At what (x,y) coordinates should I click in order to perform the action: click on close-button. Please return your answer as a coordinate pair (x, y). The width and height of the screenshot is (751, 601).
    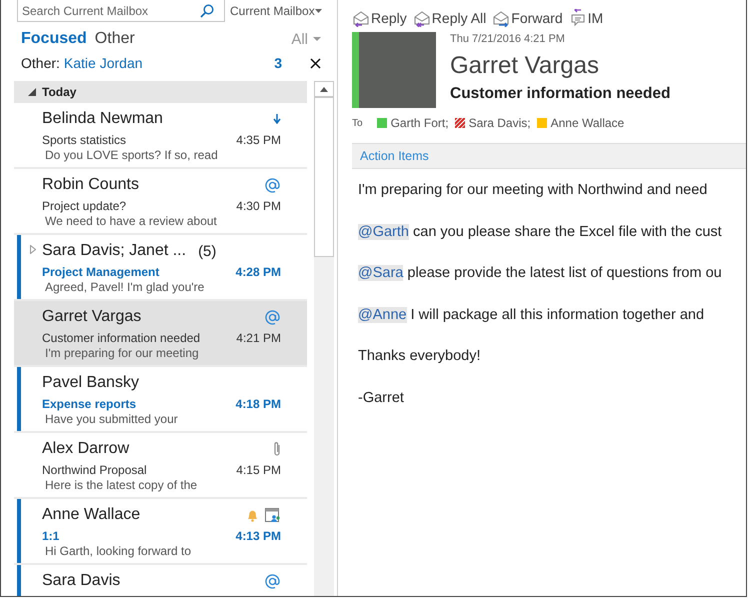
    Looking at the image, I should click on (315, 63).